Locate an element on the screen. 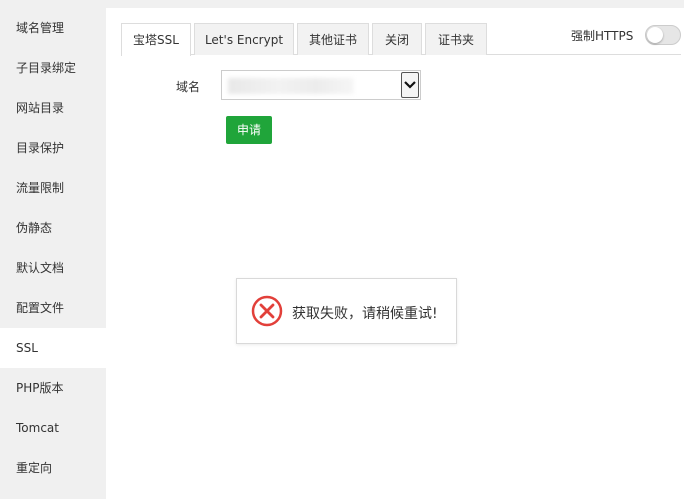 The width and height of the screenshot is (684, 499). domain-select is located at coordinates (321, 85).